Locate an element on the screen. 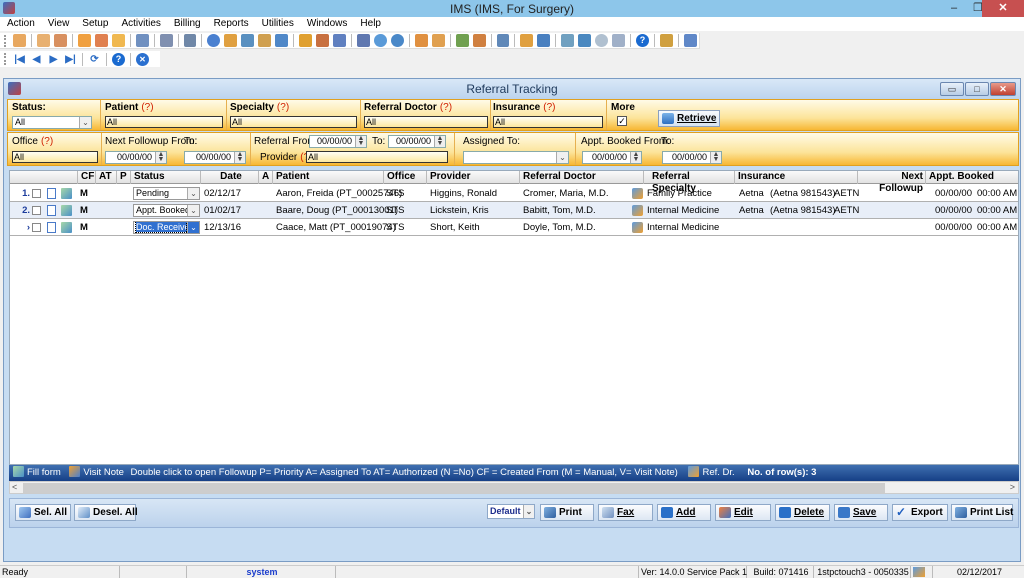 The height and width of the screenshot is (578, 1024). office-help-link: (?) is located at coordinates (47, 141).